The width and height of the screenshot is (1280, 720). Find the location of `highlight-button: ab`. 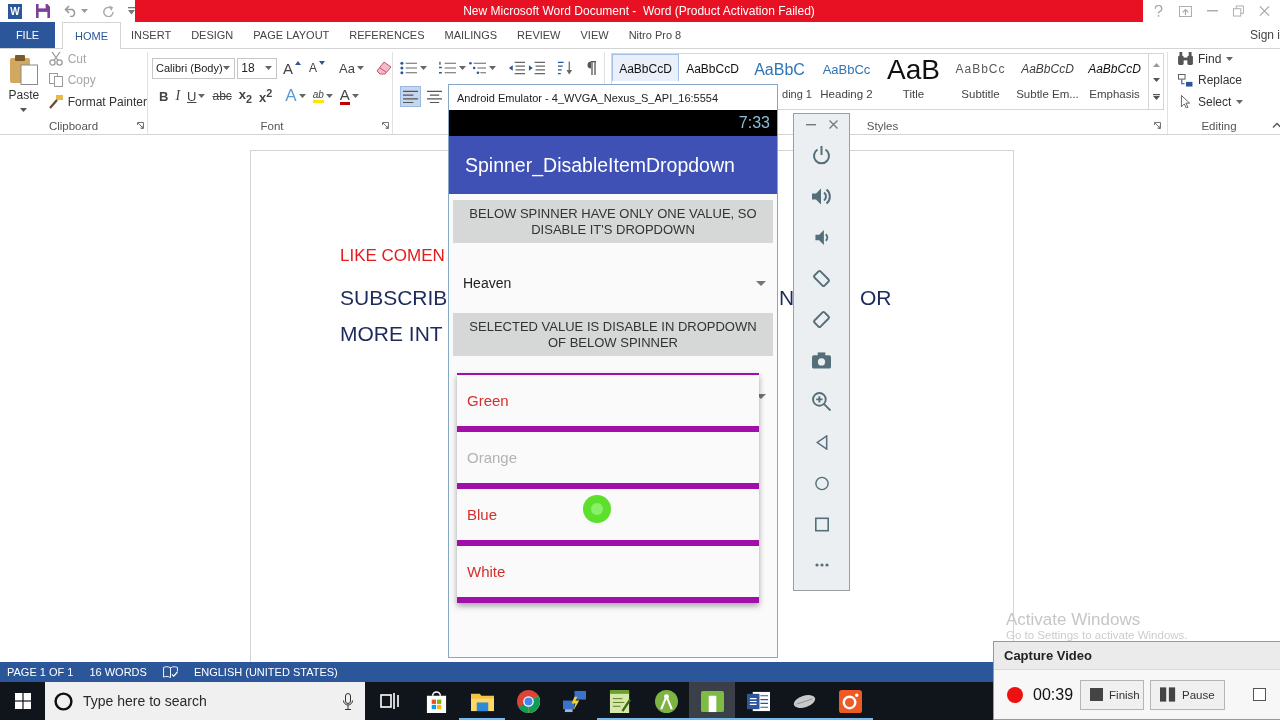

highlight-button: ab is located at coordinates (322, 96).